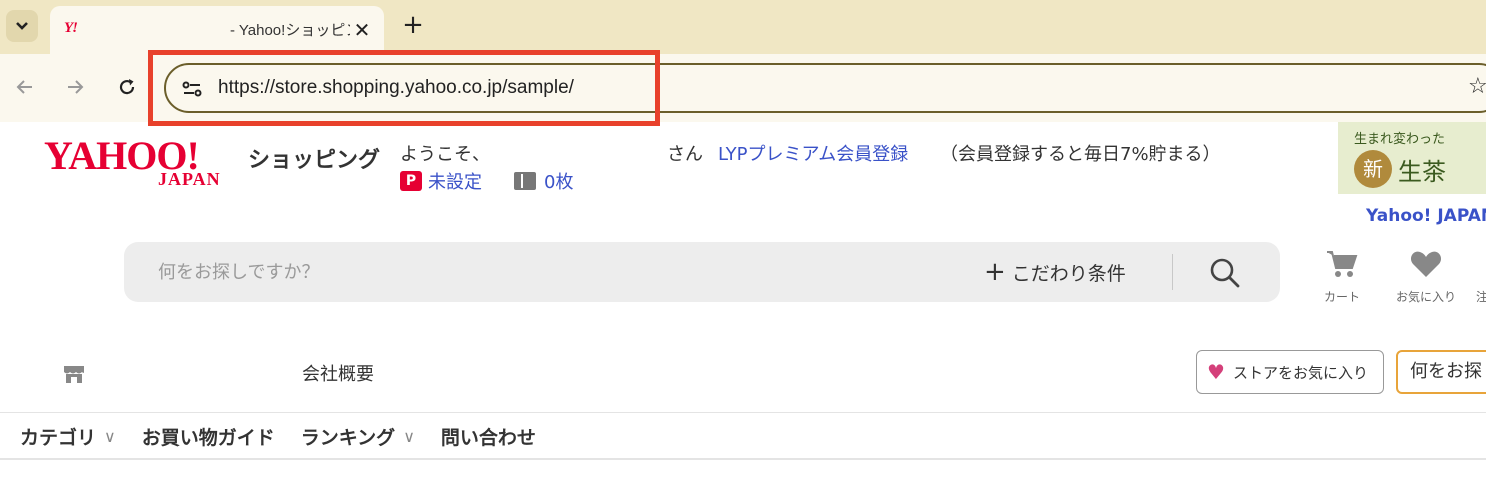 This screenshot has width=1486, height=480. Describe the element at coordinates (1341, 297) in the screenshot. I see `cart-label: カート` at that location.